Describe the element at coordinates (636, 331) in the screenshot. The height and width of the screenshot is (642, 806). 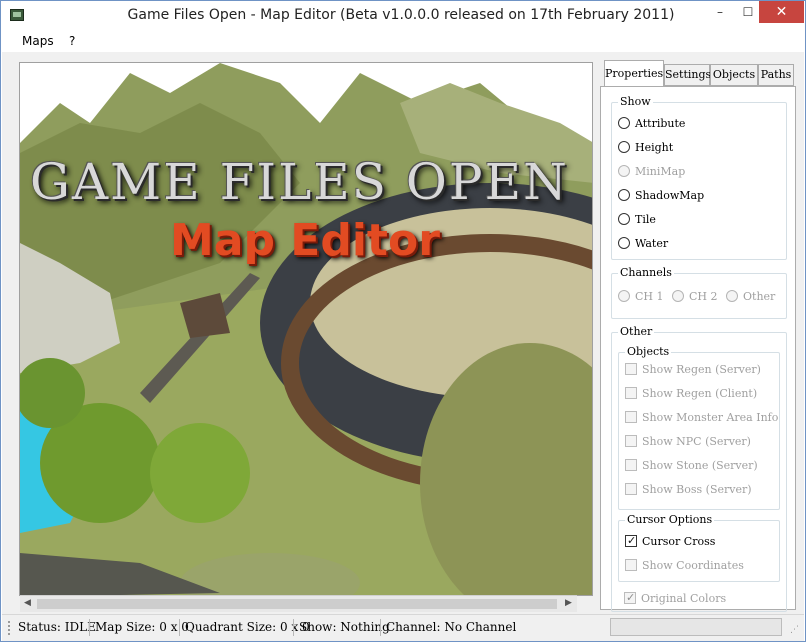
I see `other-group-label: Other` at that location.